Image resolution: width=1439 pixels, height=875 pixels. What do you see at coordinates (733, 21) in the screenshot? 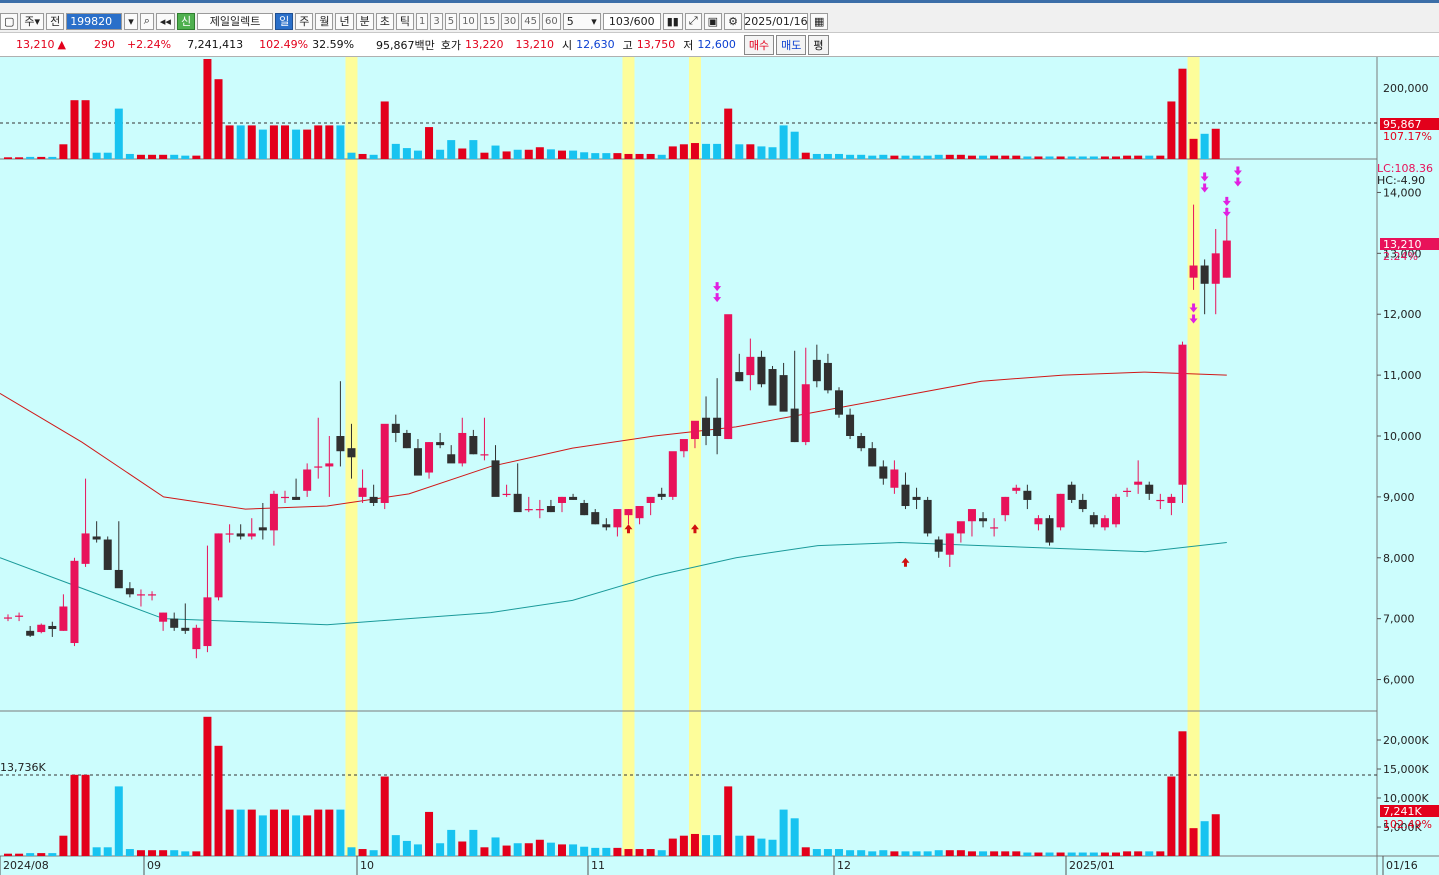
I see `gear-icon: ⚙` at bounding box center [733, 21].